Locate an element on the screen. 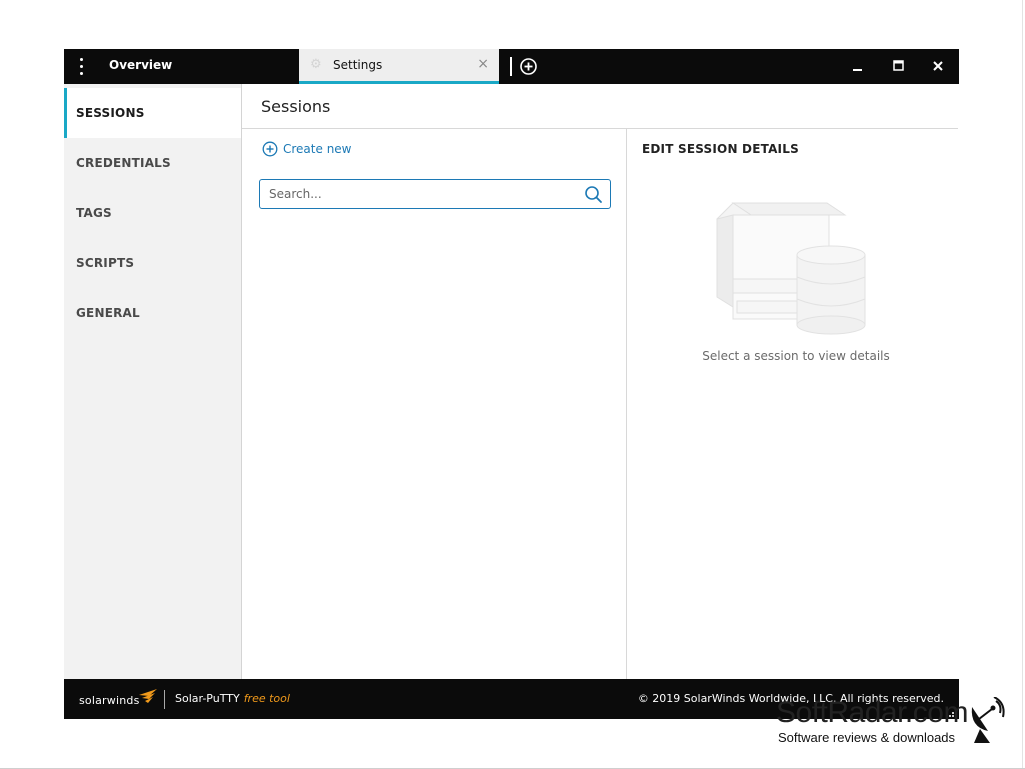 This screenshot has width=1025, height=769. gear-icon: ⚙ is located at coordinates (316, 64).